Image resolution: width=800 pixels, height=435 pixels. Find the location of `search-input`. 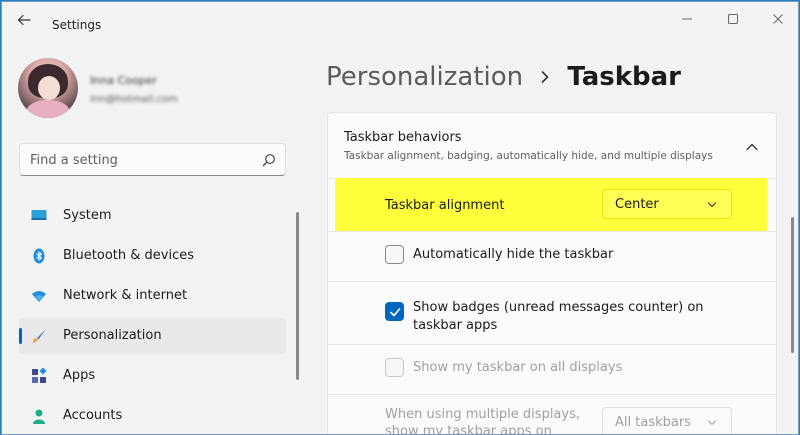

search-input is located at coordinates (140, 160).